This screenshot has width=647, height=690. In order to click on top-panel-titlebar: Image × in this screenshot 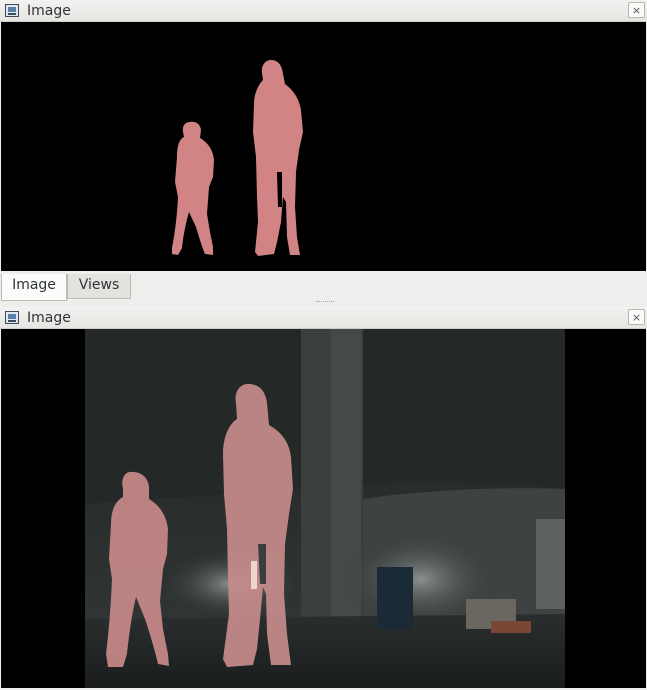, I will do `click(323, 11)`.